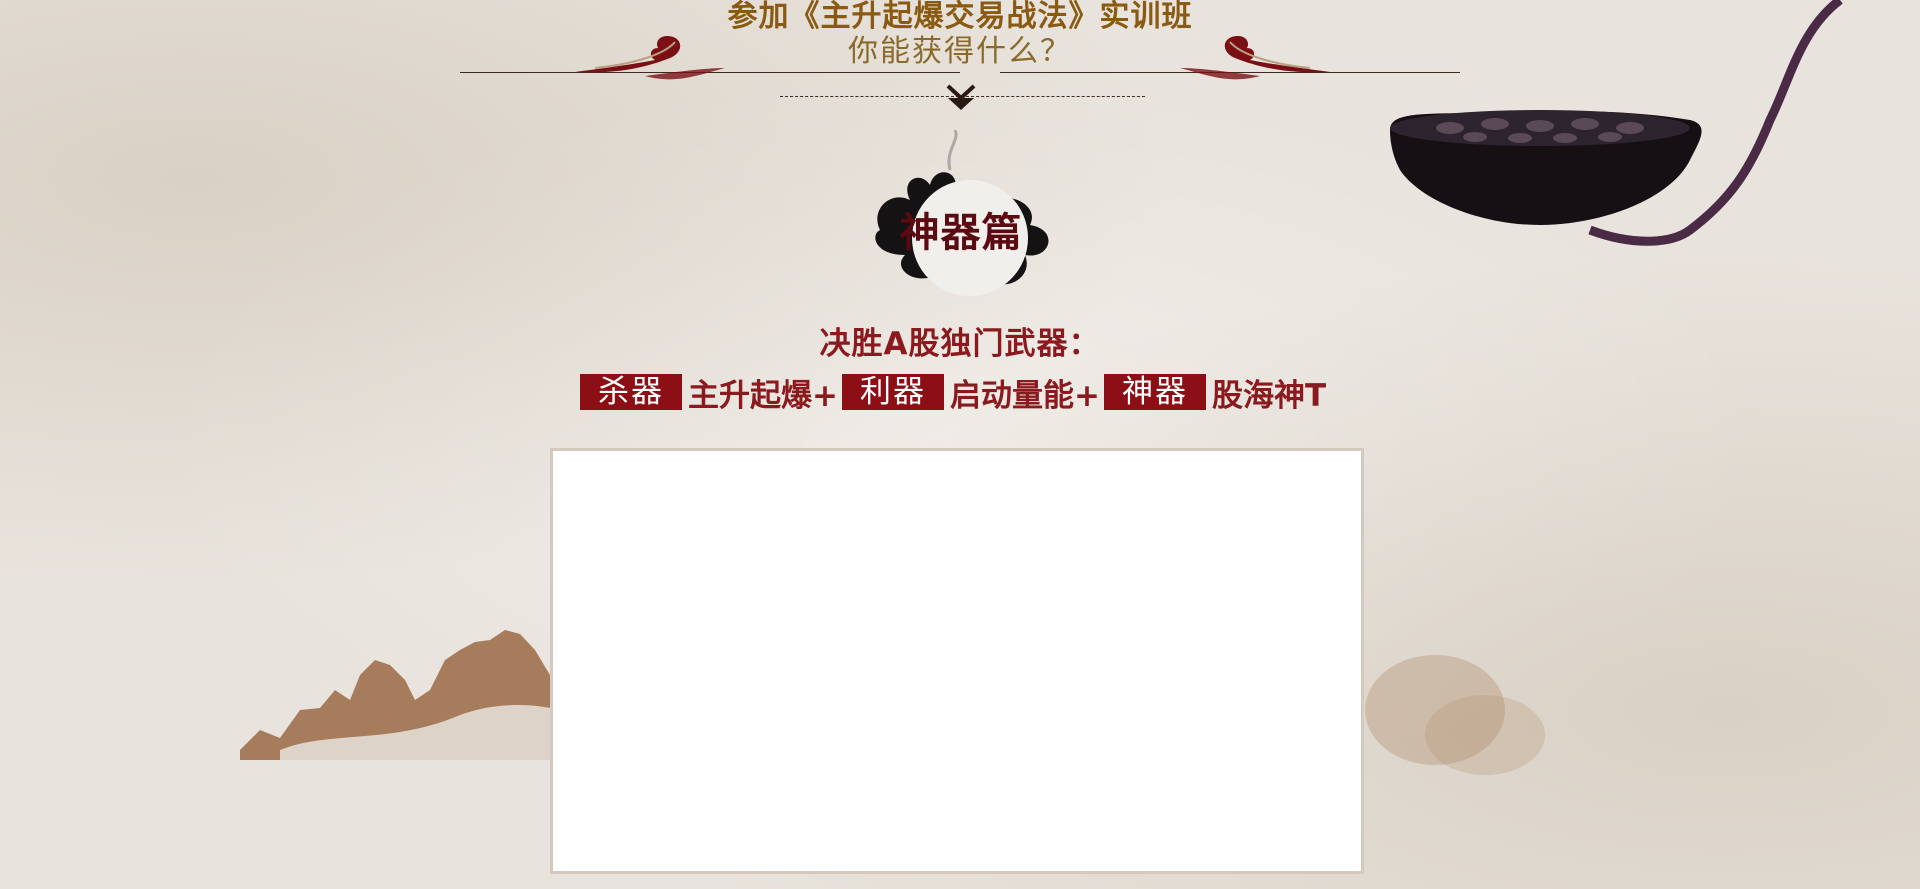 The image size is (1920, 889). I want to click on header-divider-right, so click(1230, 72).